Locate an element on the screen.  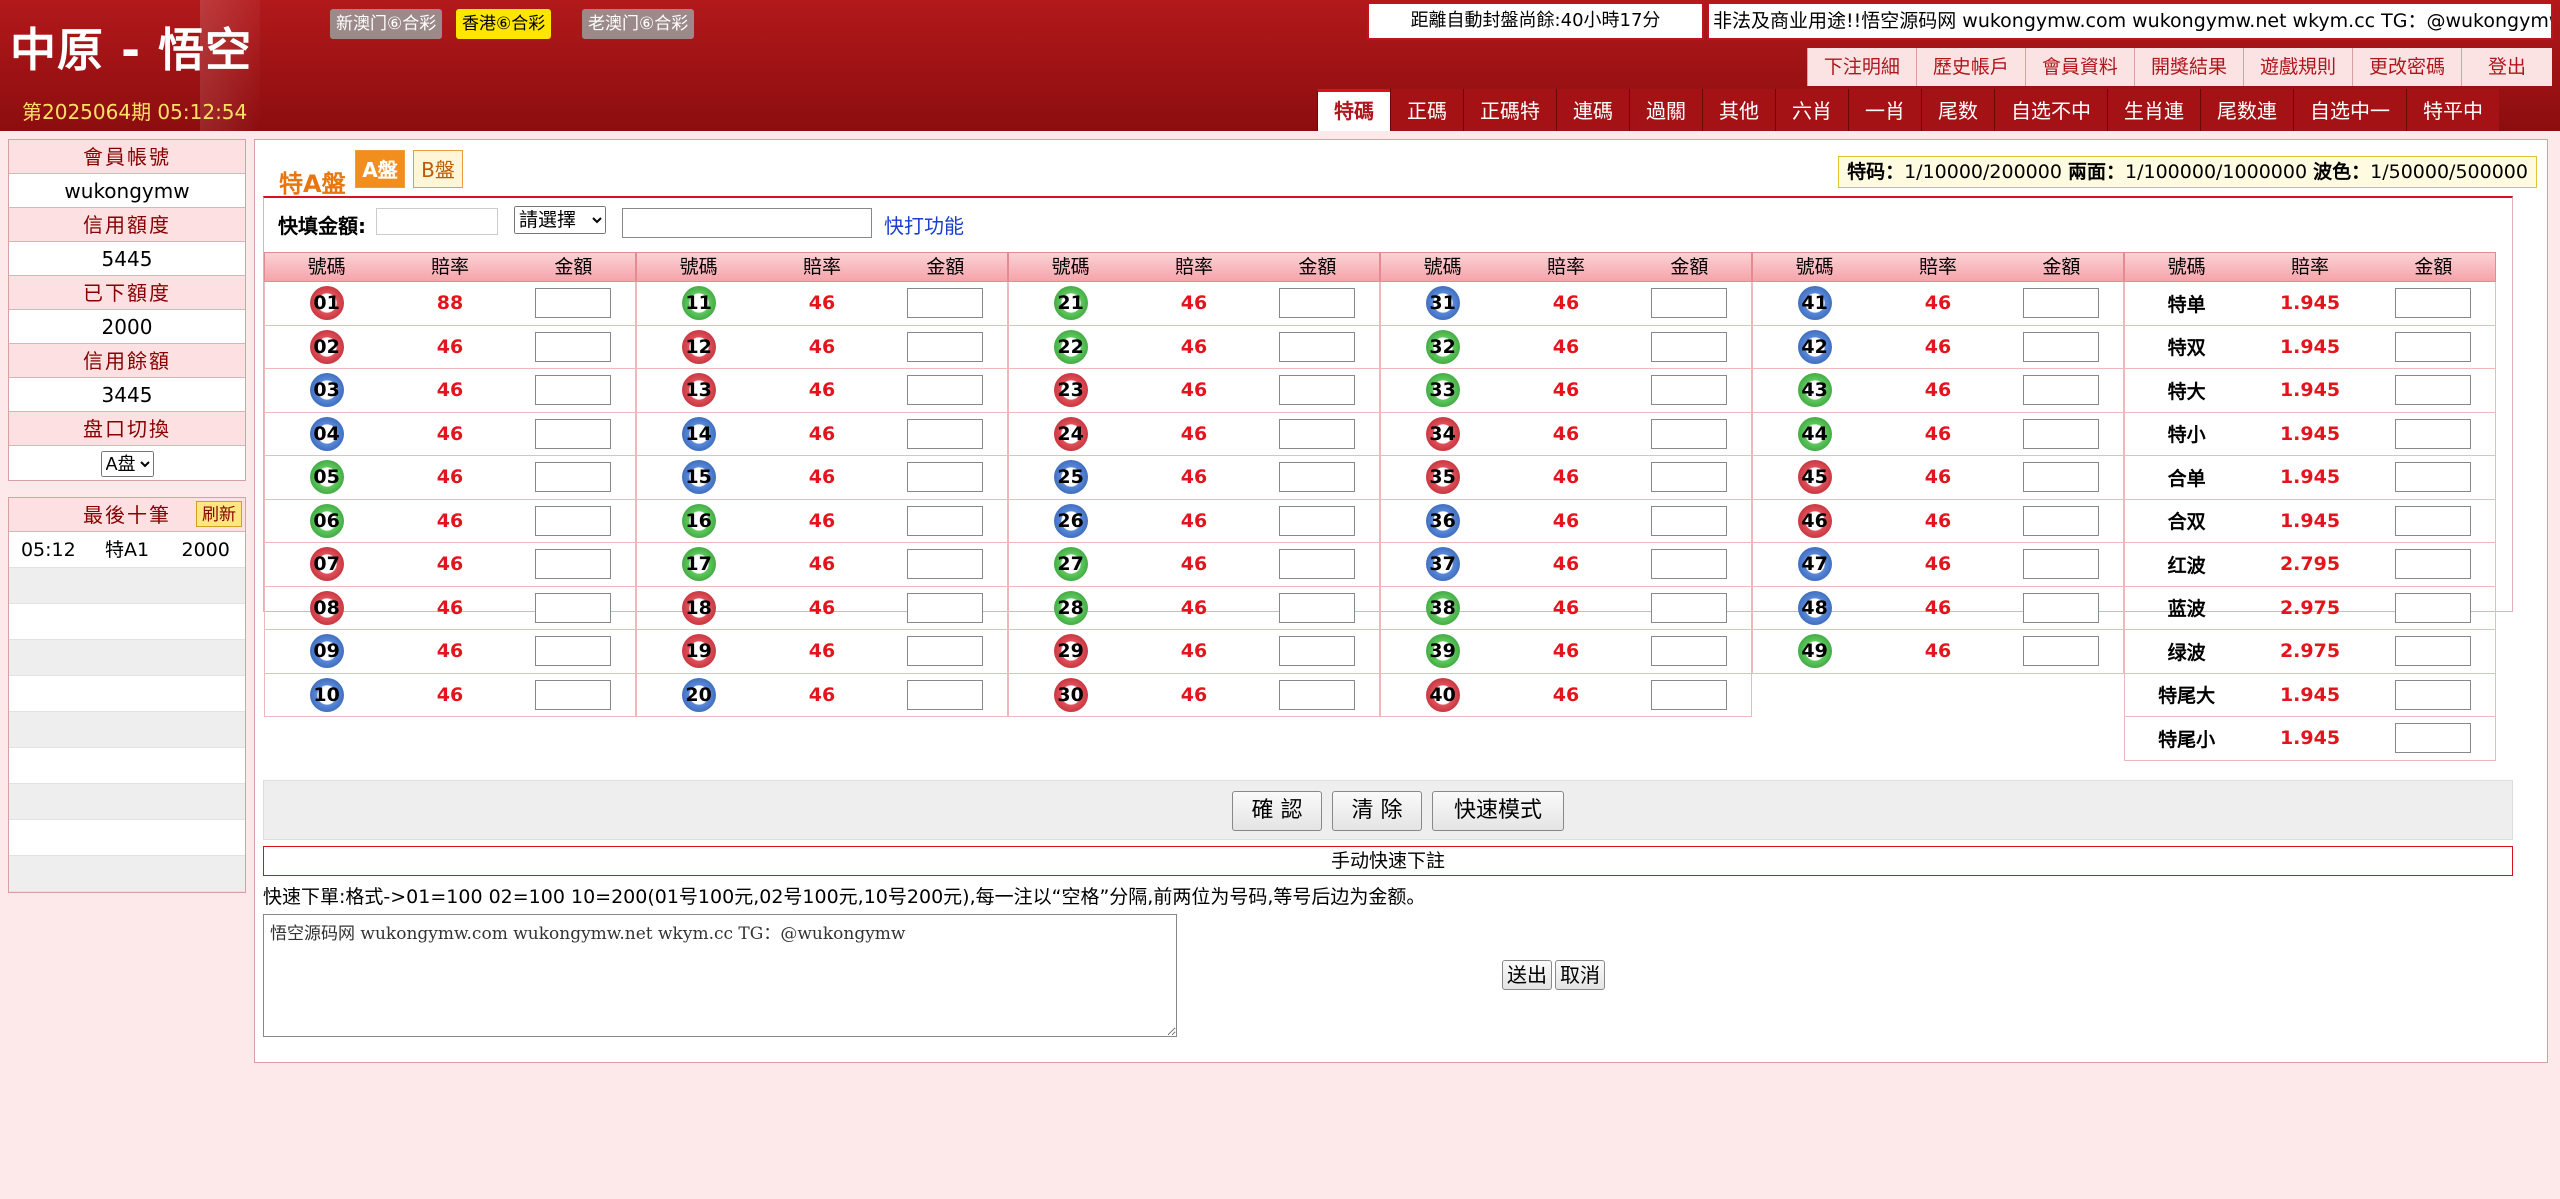
quick-fill-text-input is located at coordinates (747, 223).